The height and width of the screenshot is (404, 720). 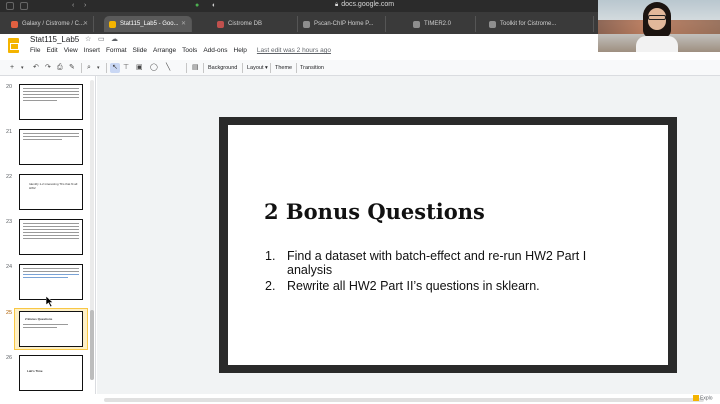 What do you see at coordinates (50, 301) in the screenshot?
I see `mouse-cursor-icon` at bounding box center [50, 301].